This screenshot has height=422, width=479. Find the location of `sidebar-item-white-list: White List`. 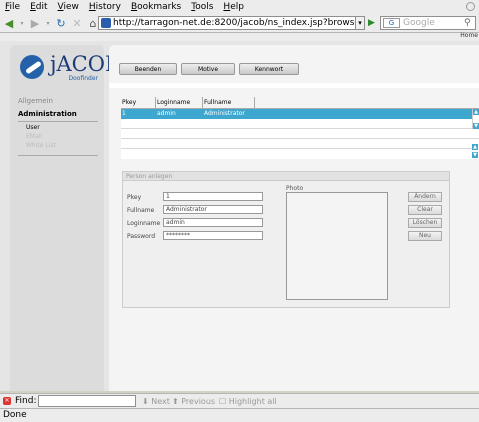

sidebar-item-white-list: White List is located at coordinates (62, 145).